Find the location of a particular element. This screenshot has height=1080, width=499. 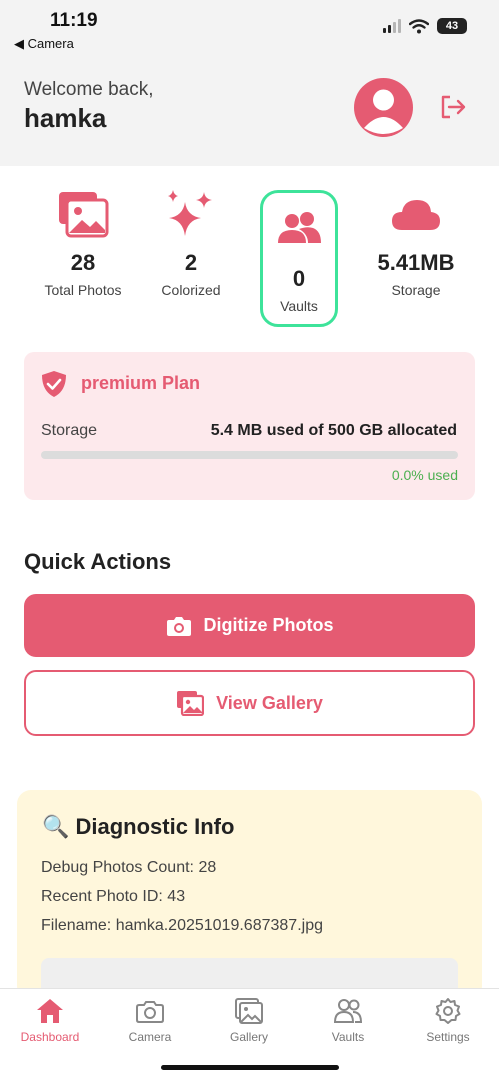

stat-label: Colorized is located at coordinates (191, 290).